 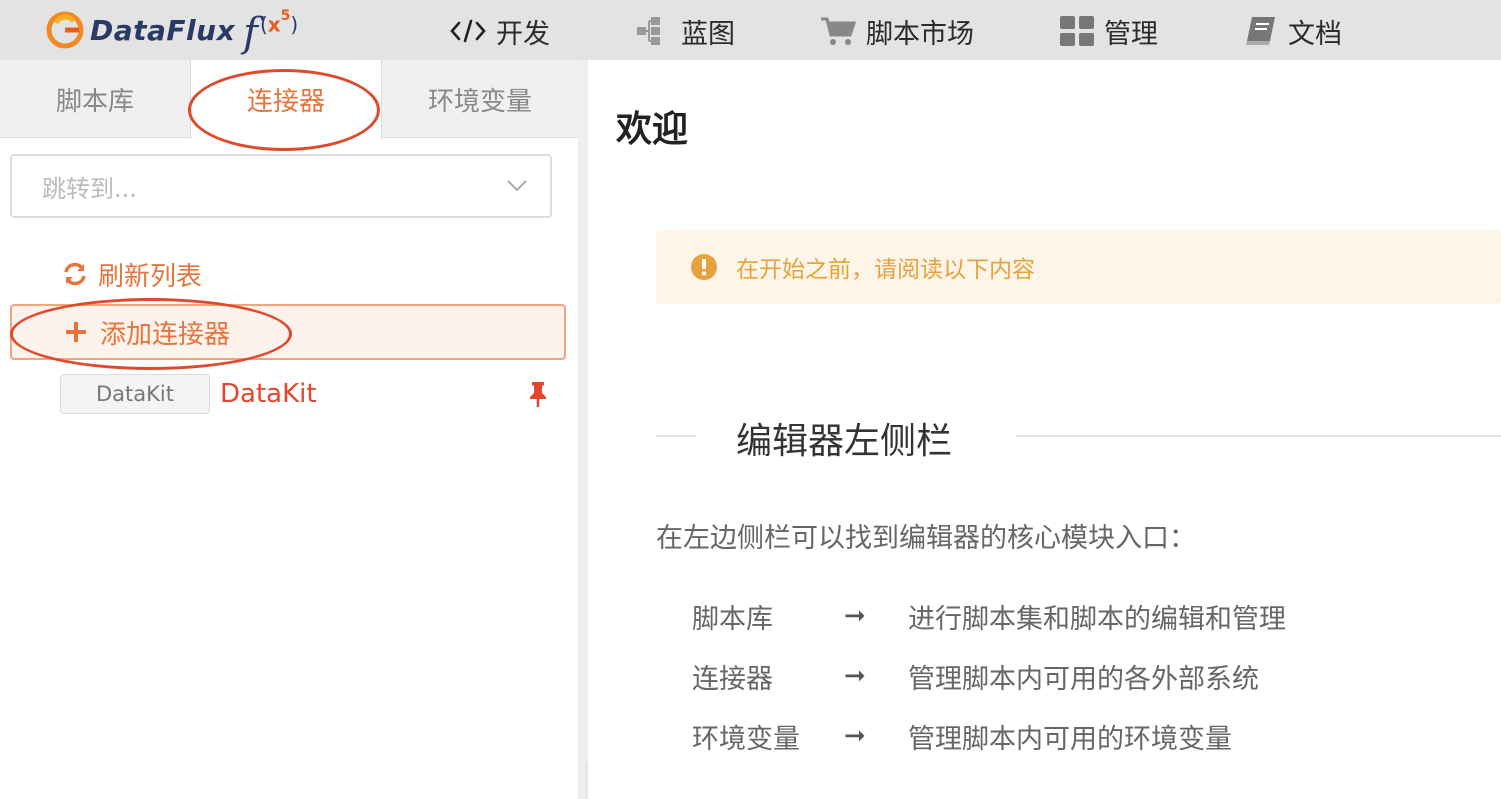 I want to click on book-icon, so click(x=1261, y=31).